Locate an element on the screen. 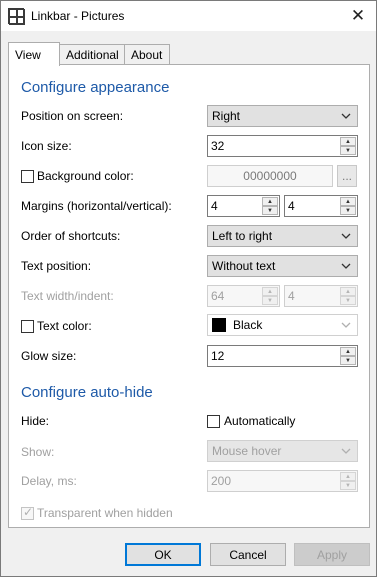  text-width-spinner: 64 ▲ ▼ is located at coordinates (243, 296).